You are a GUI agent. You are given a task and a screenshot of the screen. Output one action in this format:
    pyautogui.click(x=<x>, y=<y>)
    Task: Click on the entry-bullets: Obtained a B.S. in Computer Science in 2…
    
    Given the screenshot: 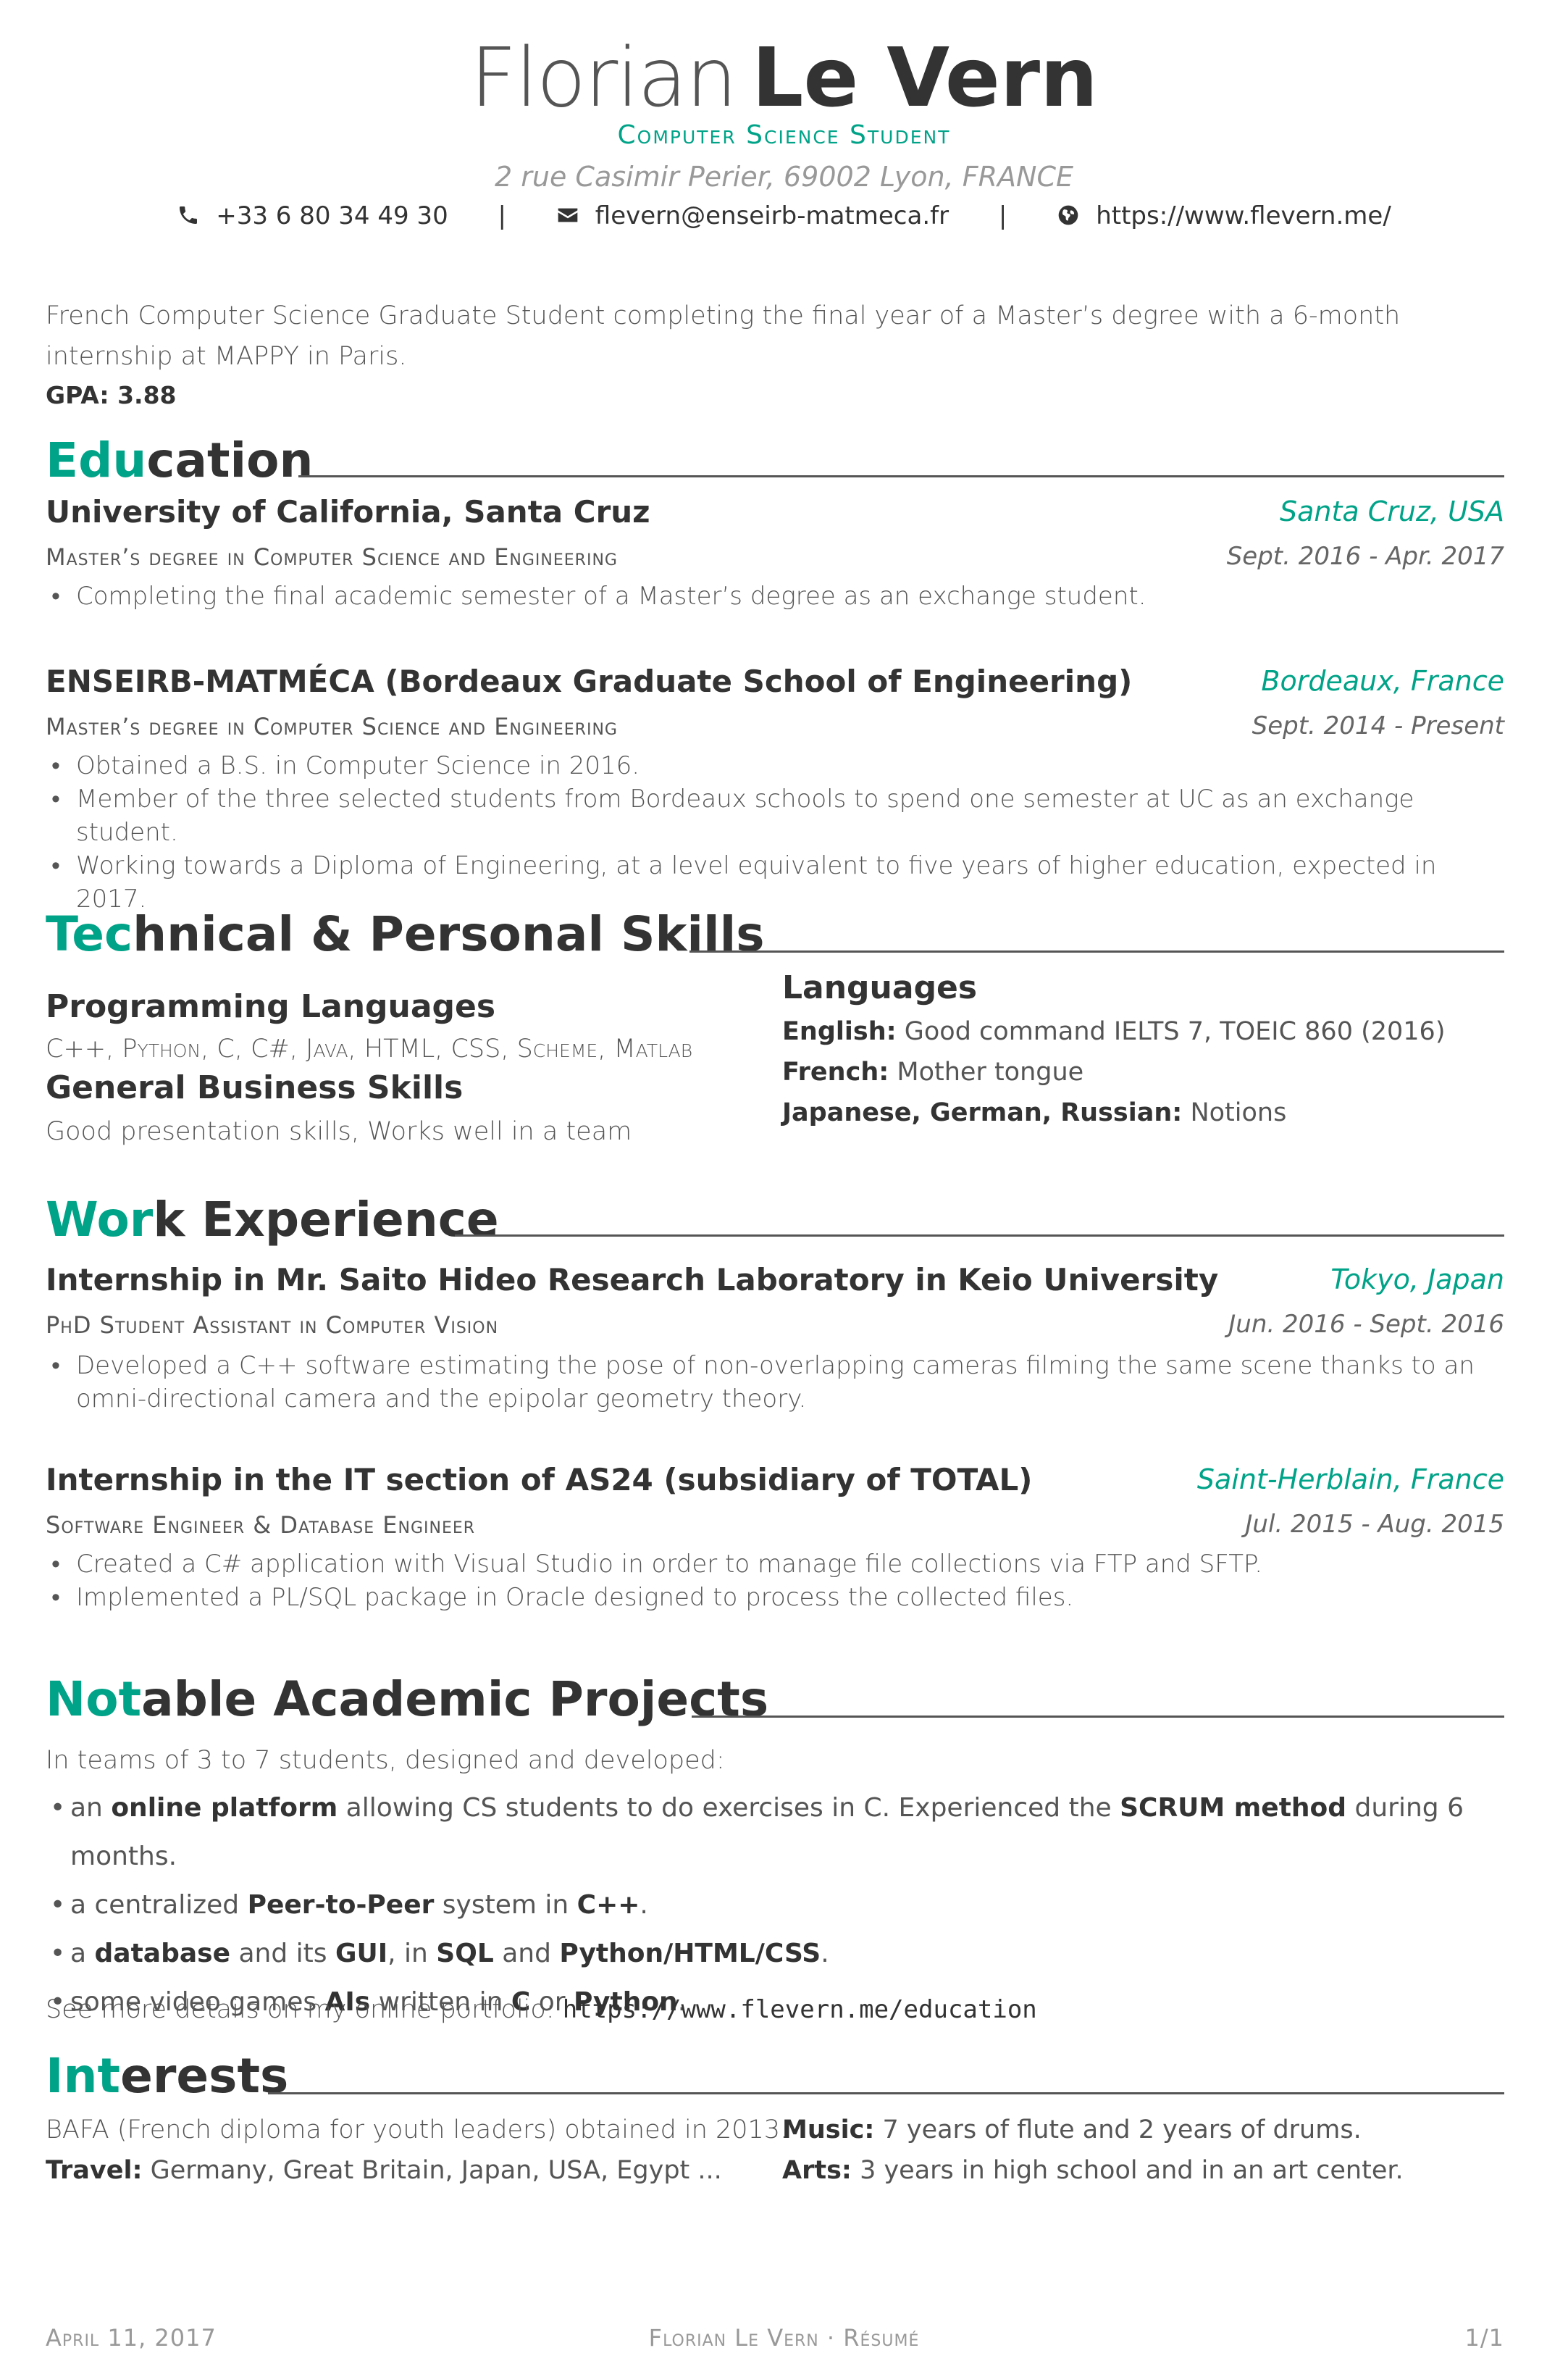 What is the action you would take?
    pyautogui.click(x=777, y=832)
    